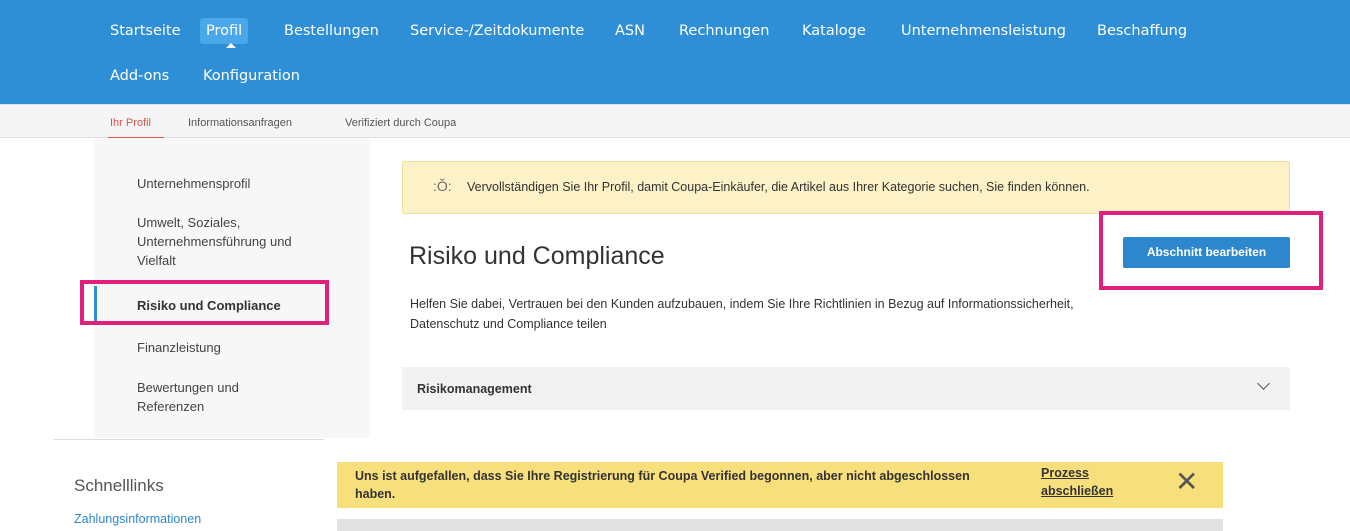 The image size is (1350, 531). What do you see at coordinates (442, 186) in the screenshot?
I see `lightbulb-icon: :Ŏ:` at bounding box center [442, 186].